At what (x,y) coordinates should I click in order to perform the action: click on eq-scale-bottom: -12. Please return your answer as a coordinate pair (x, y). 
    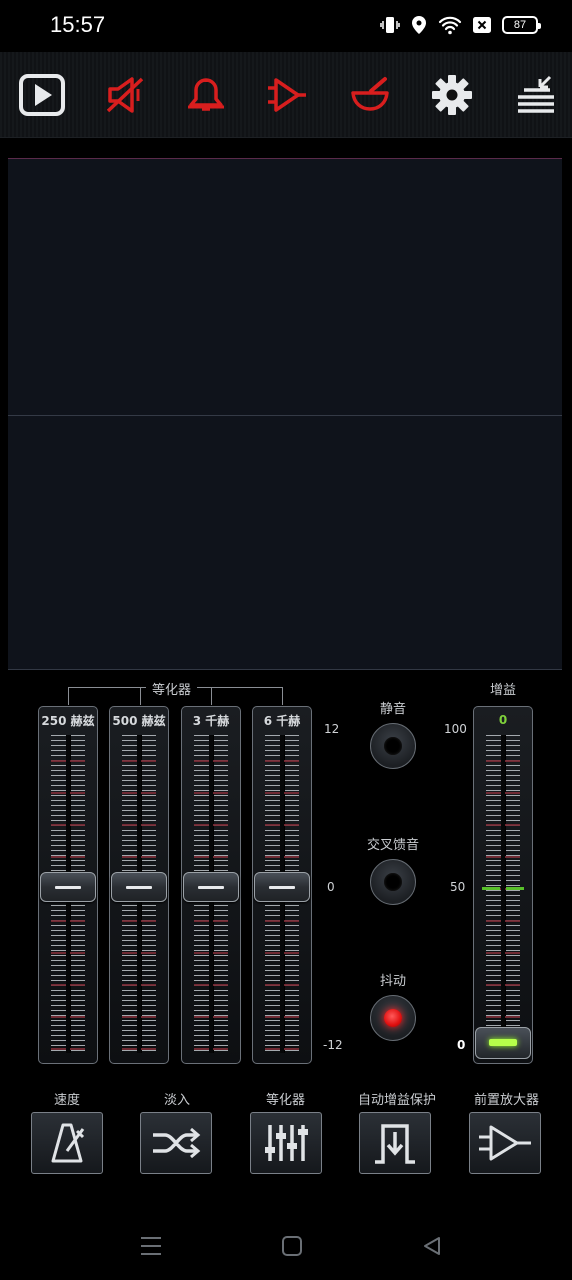
    Looking at the image, I should click on (333, 1045).